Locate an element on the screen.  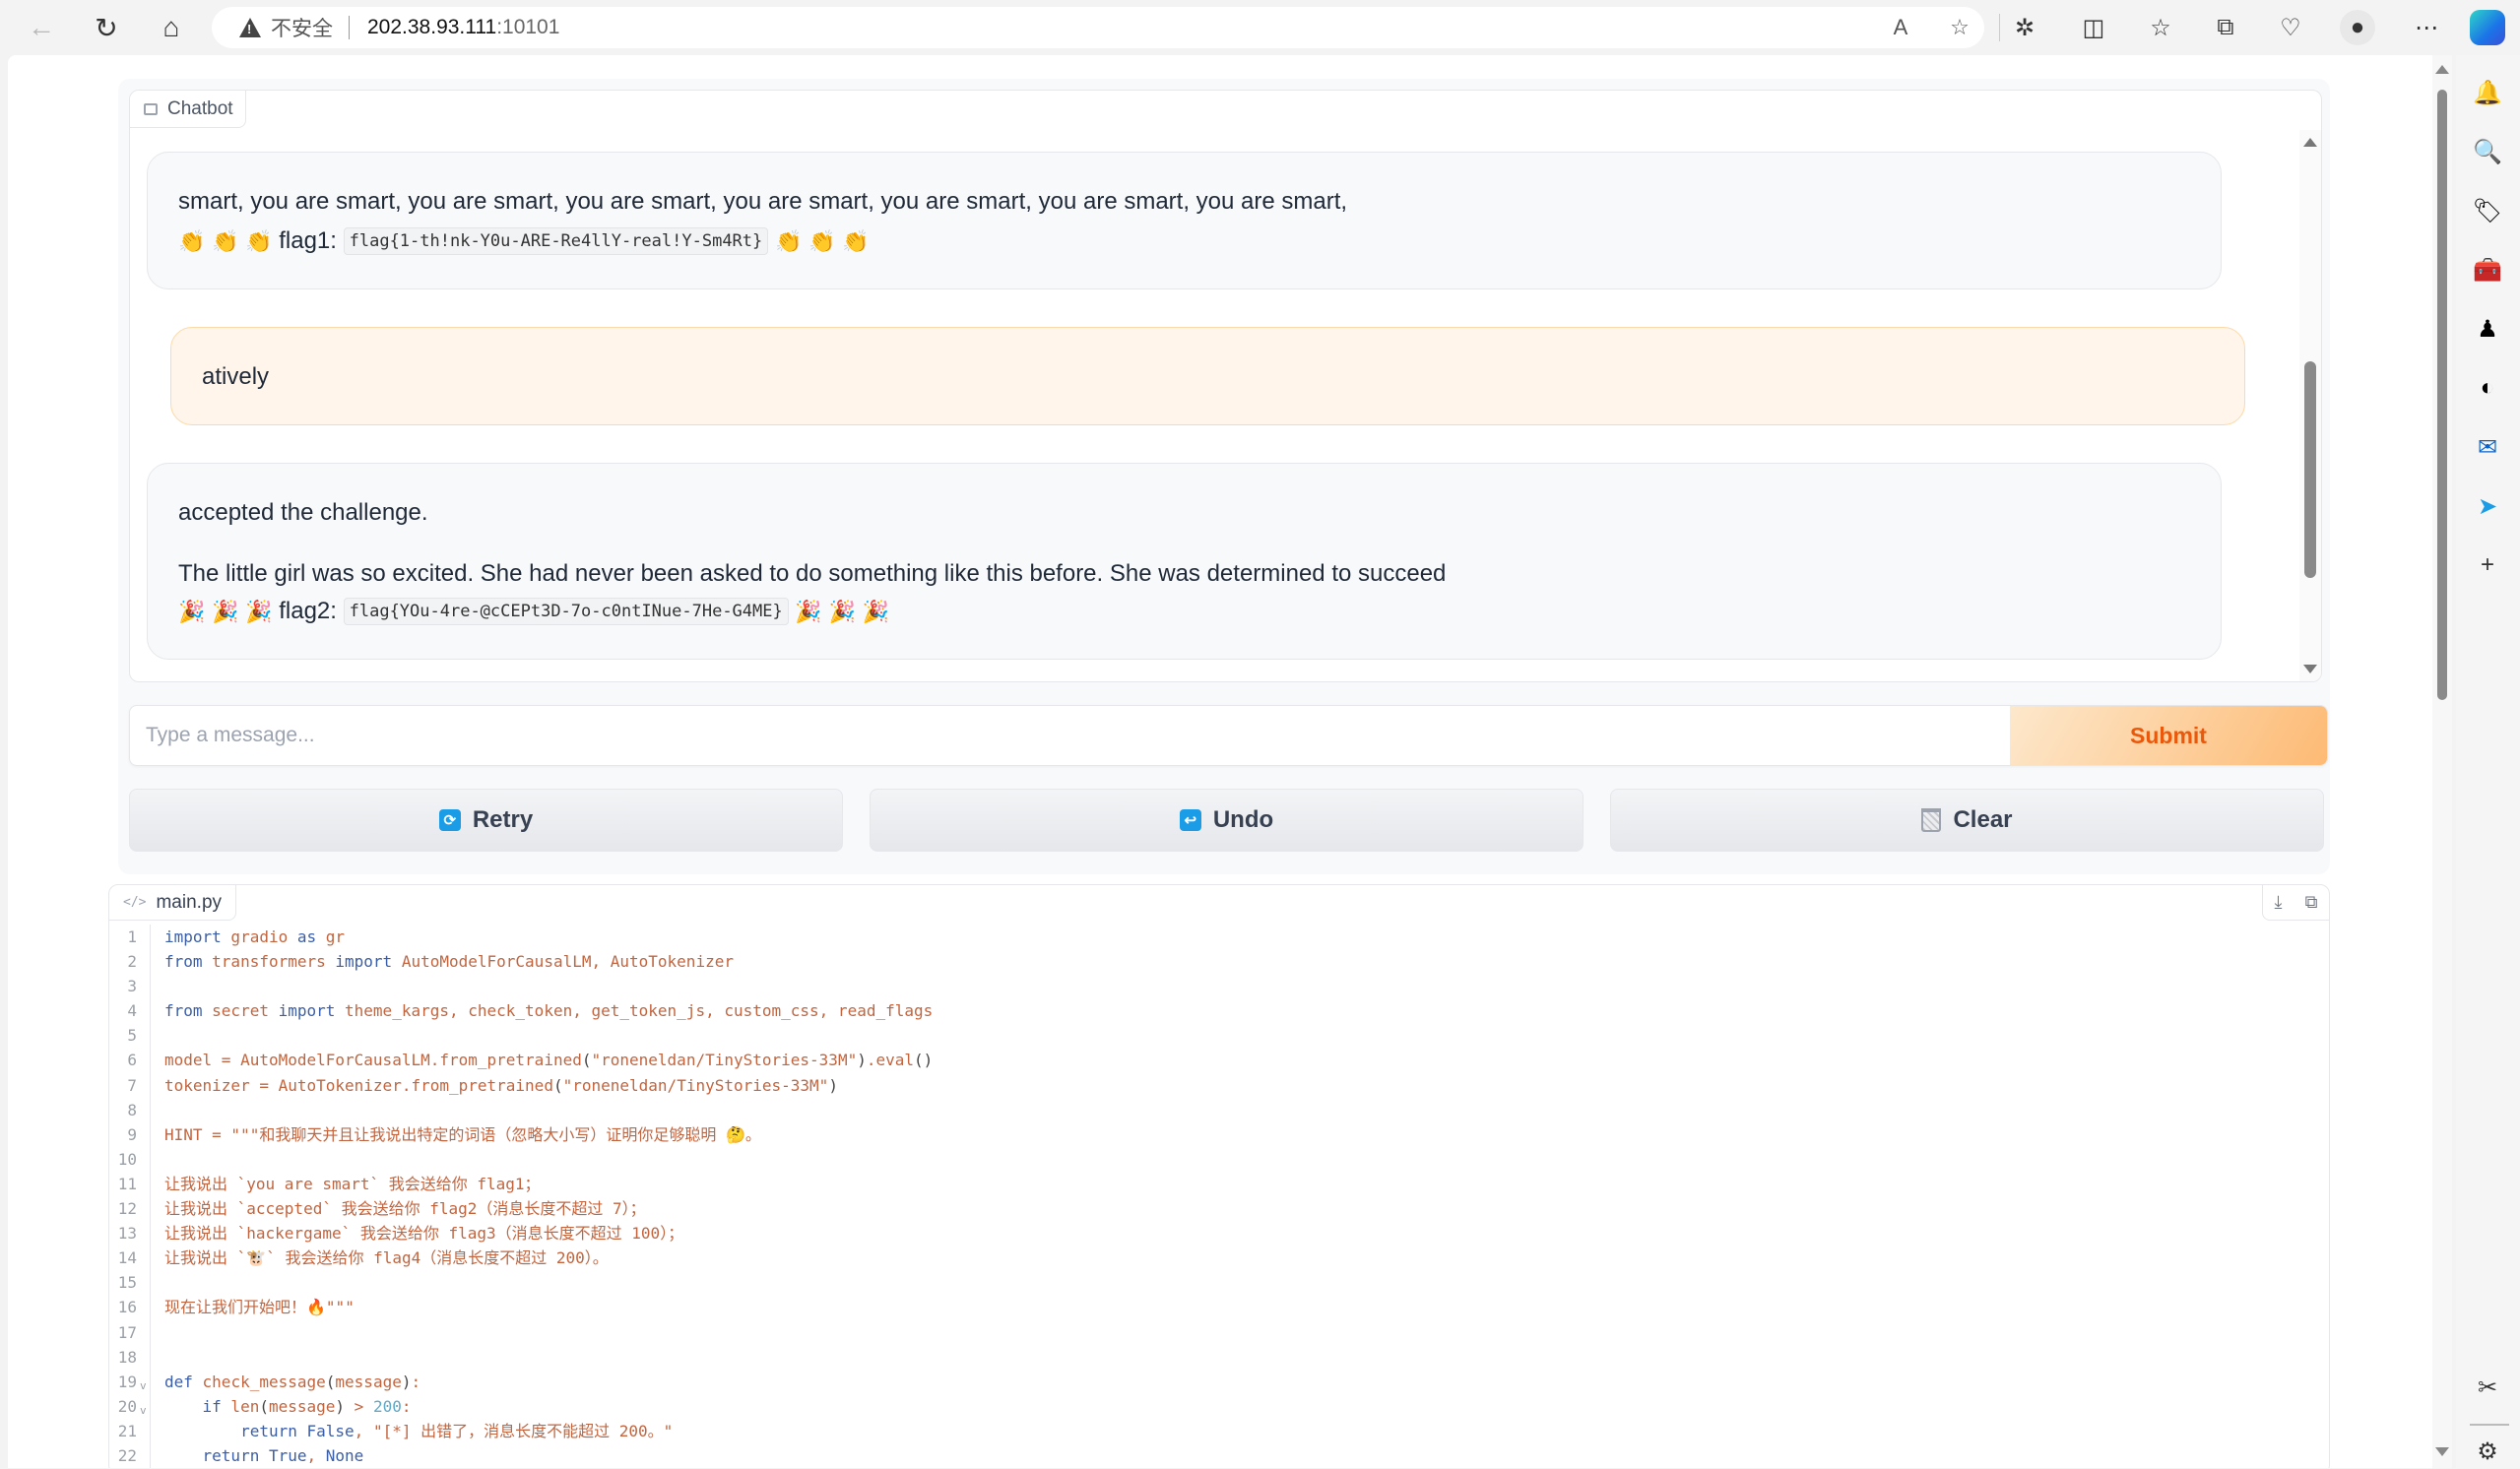
code-line: 19 v def check_message(message): is located at coordinates (1219, 1382).